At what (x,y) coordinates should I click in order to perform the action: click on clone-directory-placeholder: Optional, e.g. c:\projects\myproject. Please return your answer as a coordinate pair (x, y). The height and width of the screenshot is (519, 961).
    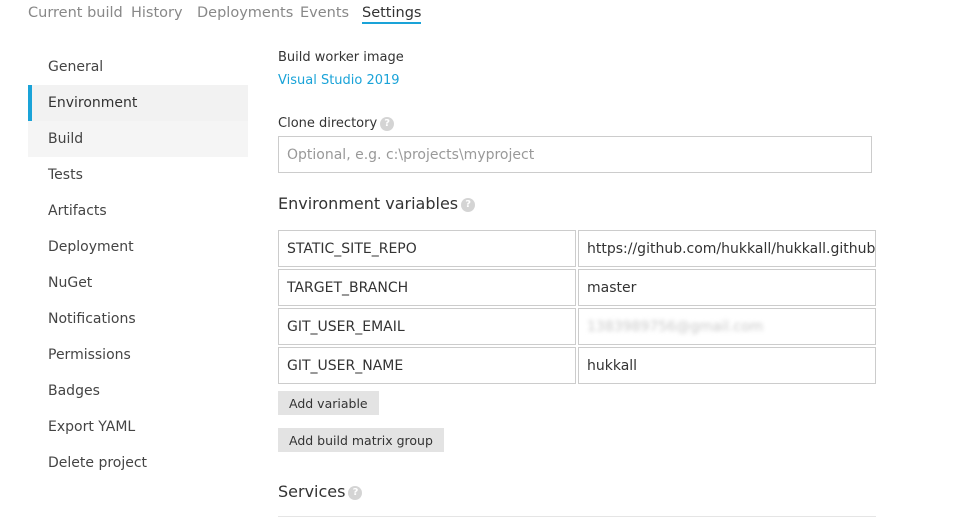
    Looking at the image, I should click on (411, 154).